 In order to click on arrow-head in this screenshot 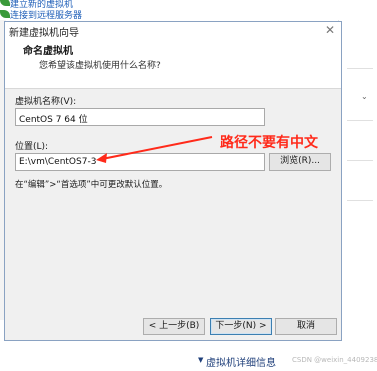, I will do `click(101, 158)`.